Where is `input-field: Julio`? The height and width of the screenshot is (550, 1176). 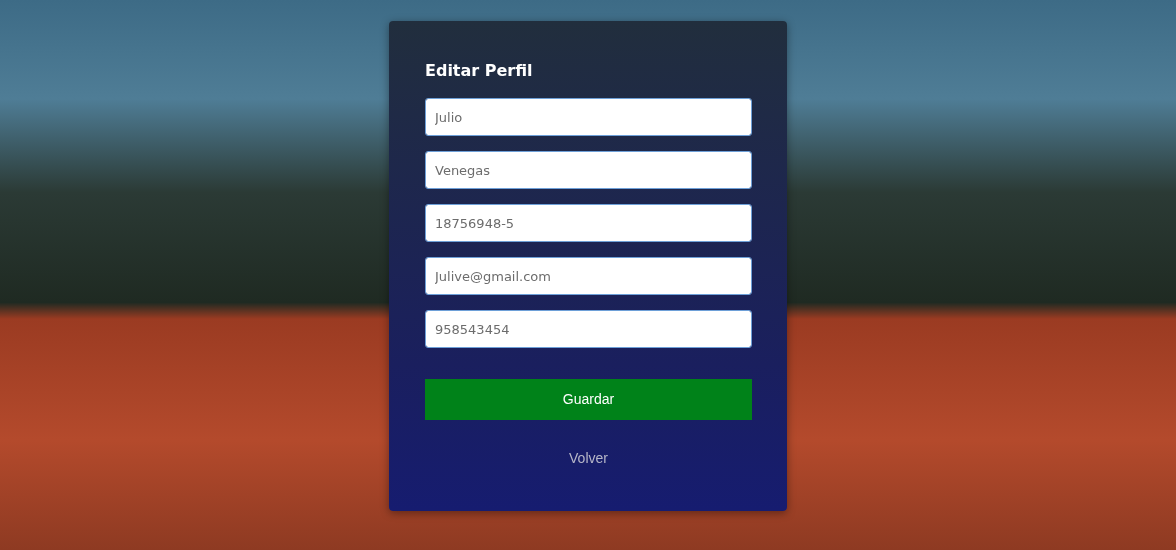
input-field: Julio is located at coordinates (588, 117).